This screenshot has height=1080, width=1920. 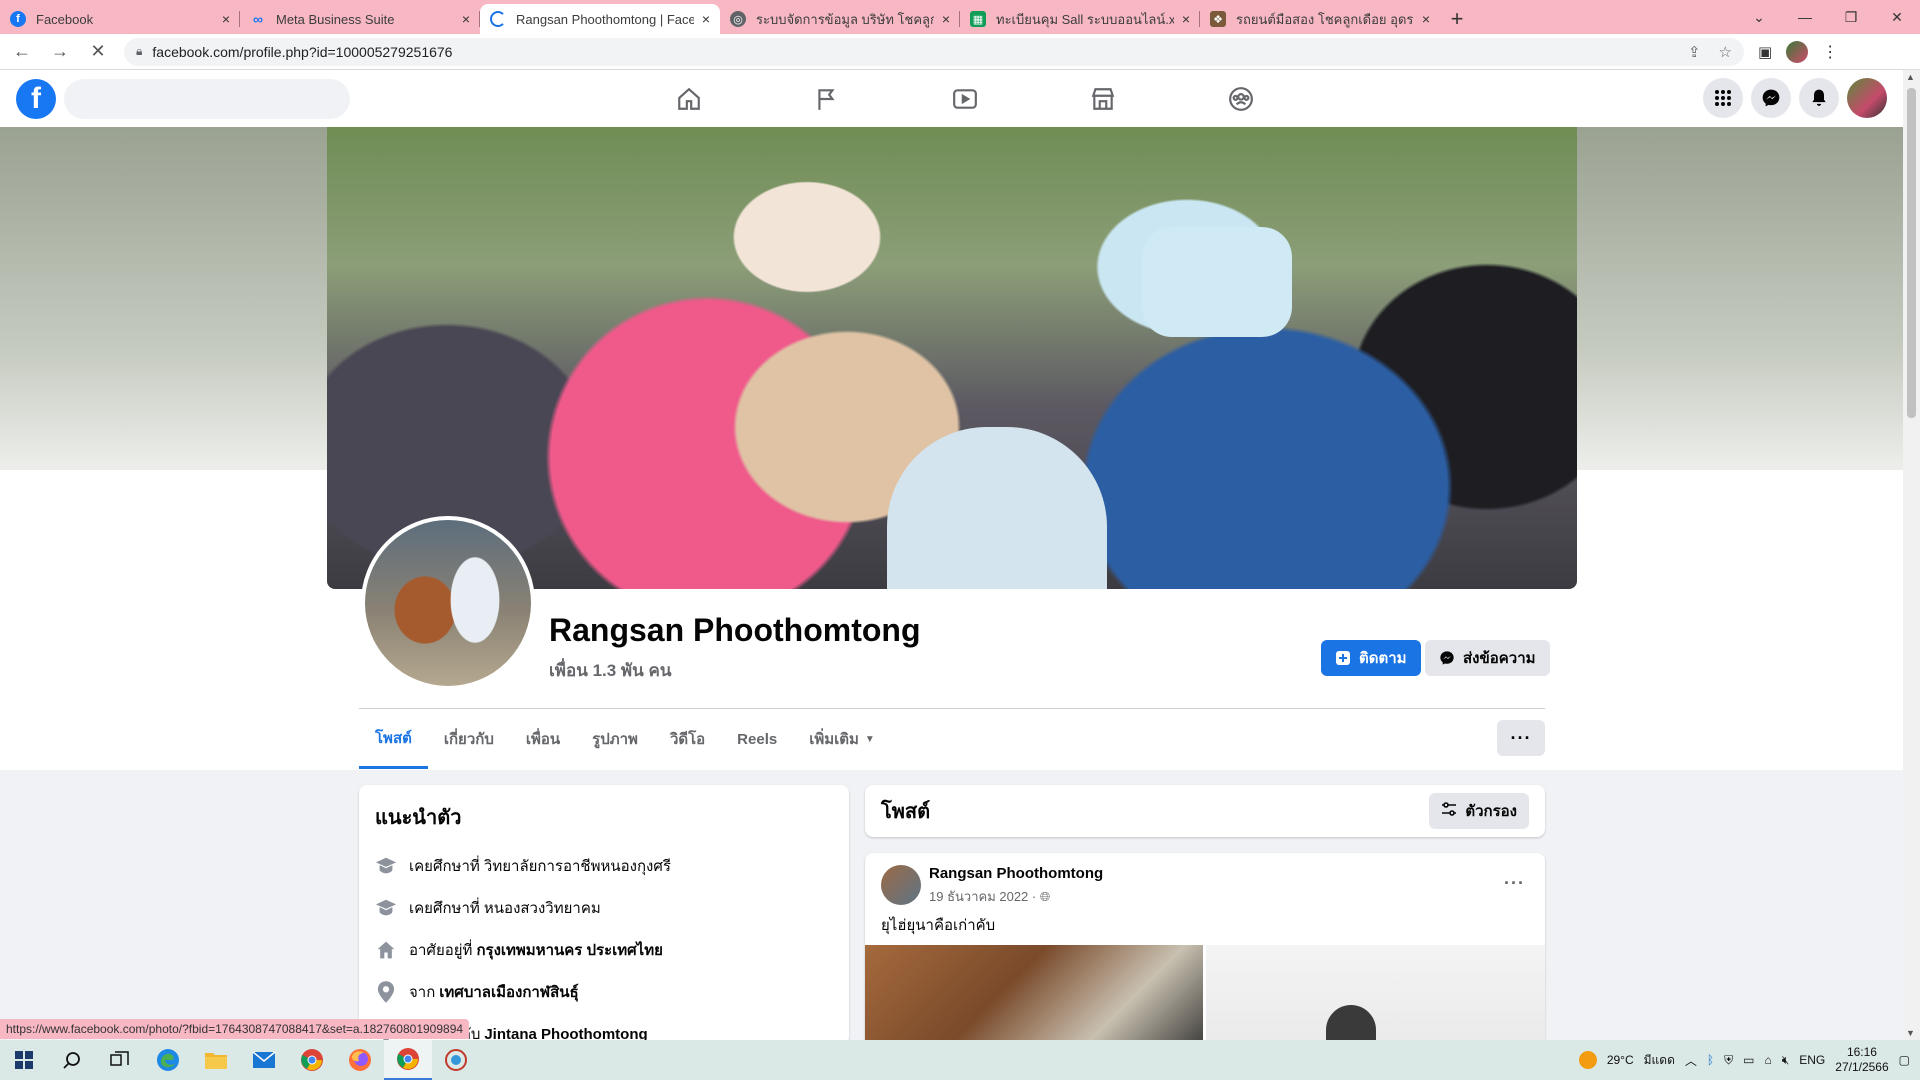 I want to click on groups-icon, so click(x=1241, y=98).